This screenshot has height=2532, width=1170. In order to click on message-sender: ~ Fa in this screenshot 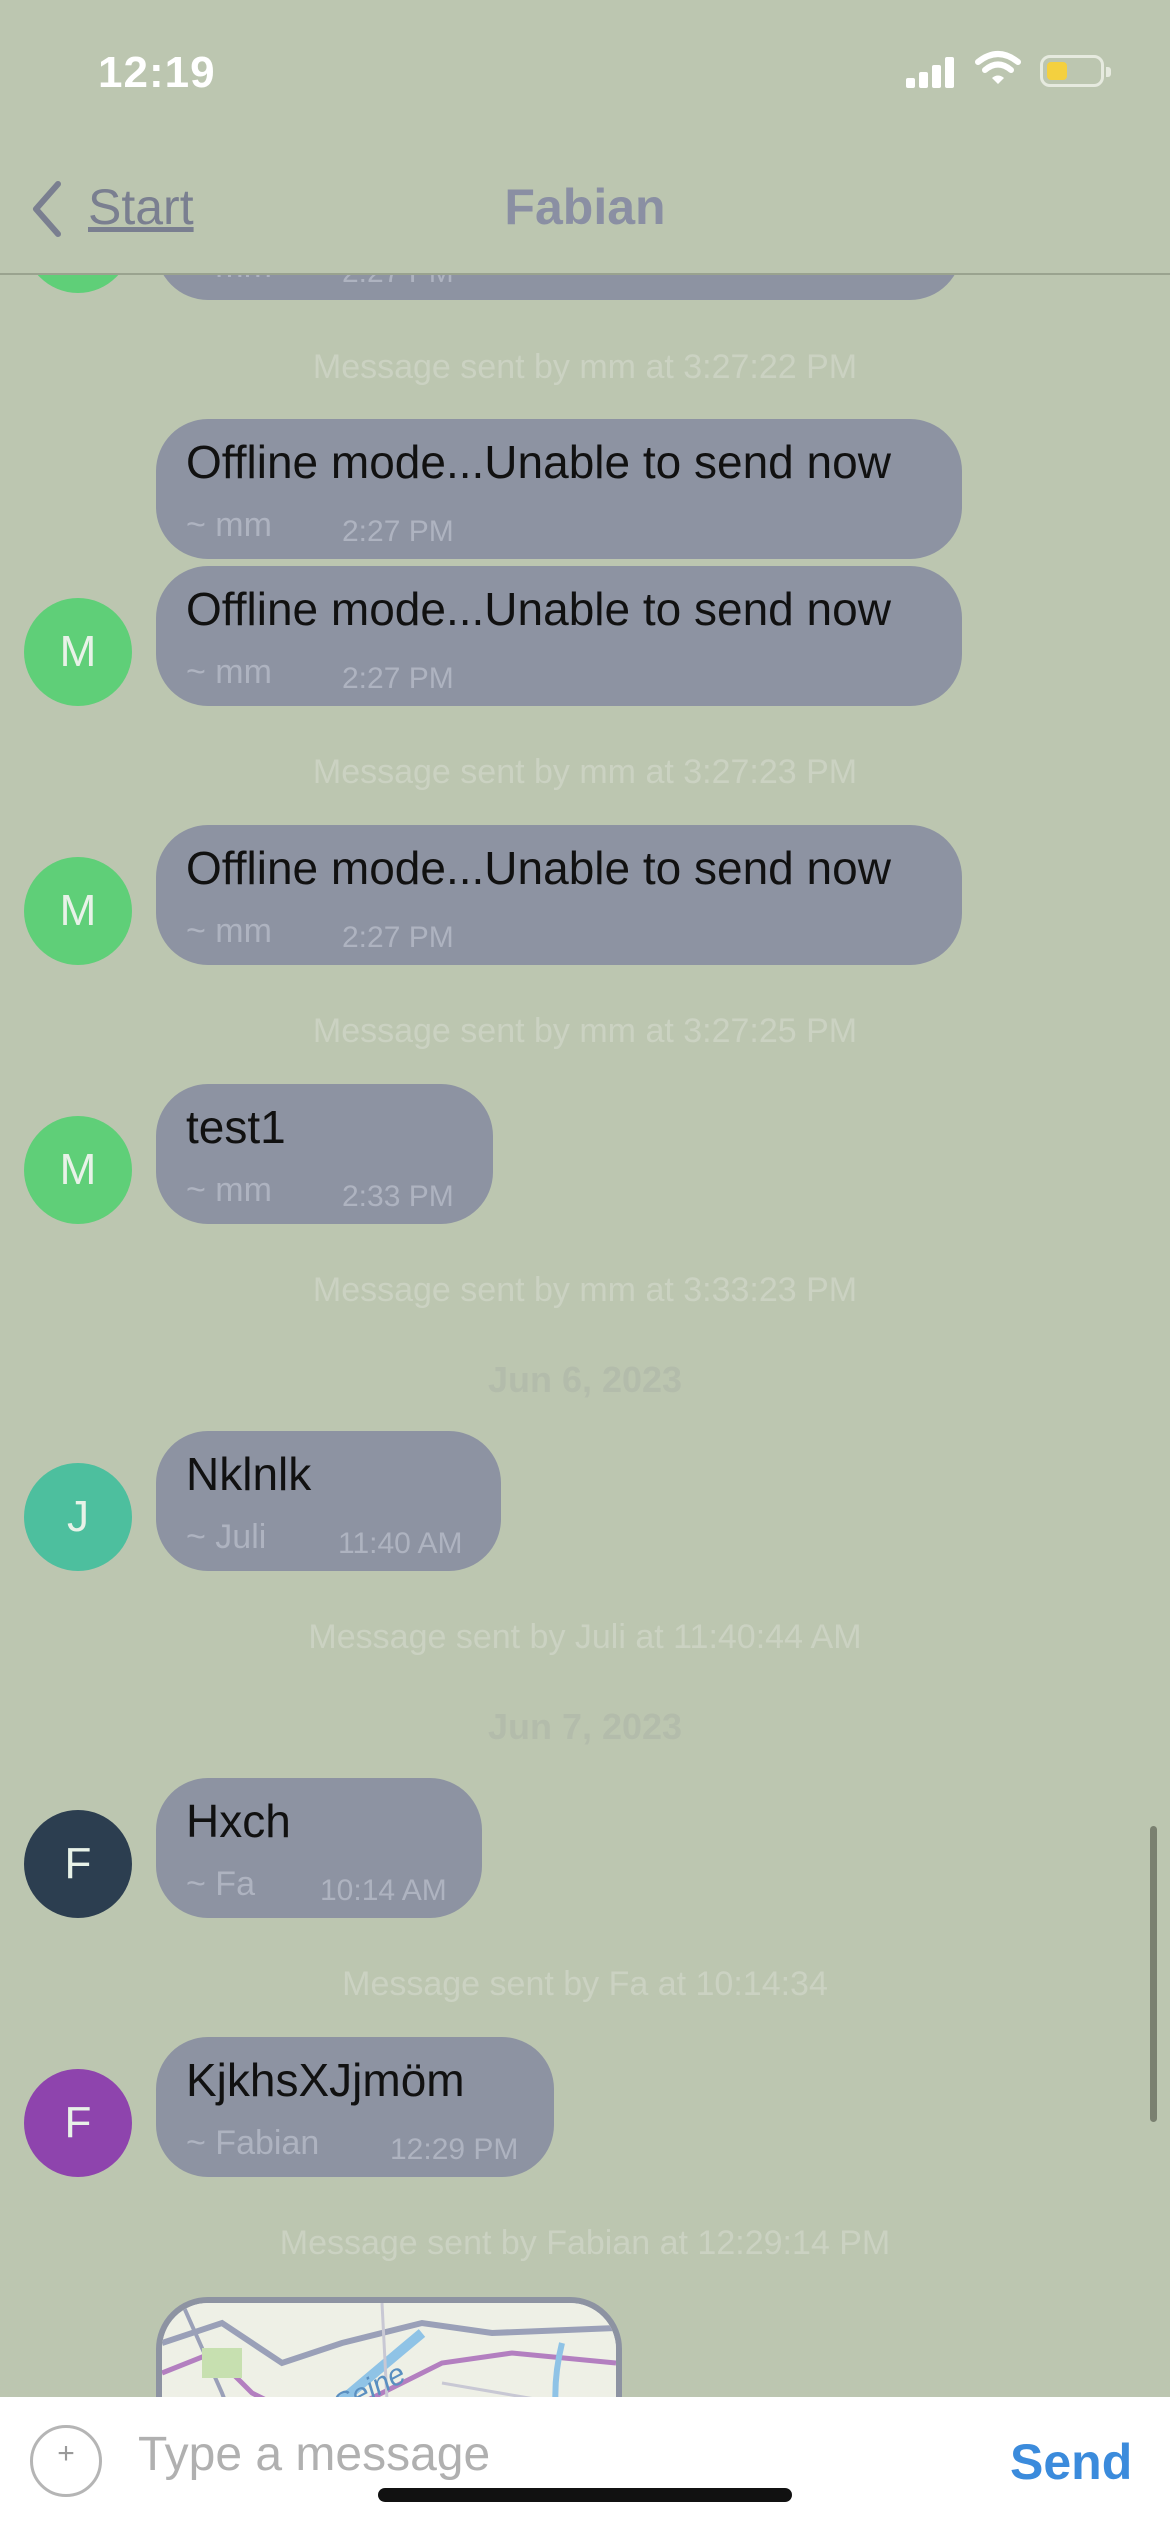, I will do `click(220, 1884)`.